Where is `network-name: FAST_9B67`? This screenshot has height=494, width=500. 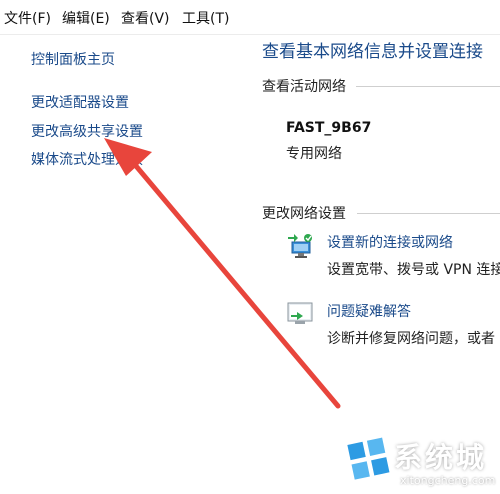
network-name: FAST_9B67 is located at coordinates (329, 128).